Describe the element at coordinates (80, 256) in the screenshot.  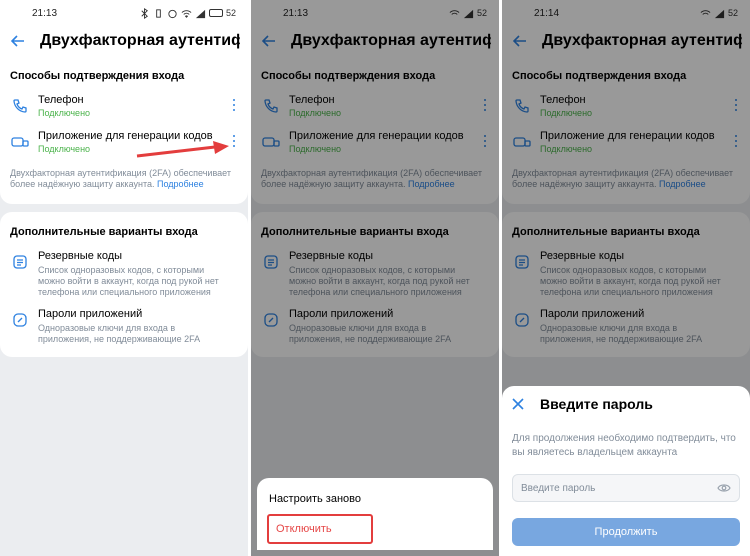
I see `backup-codes-title: Резервные коды` at that location.